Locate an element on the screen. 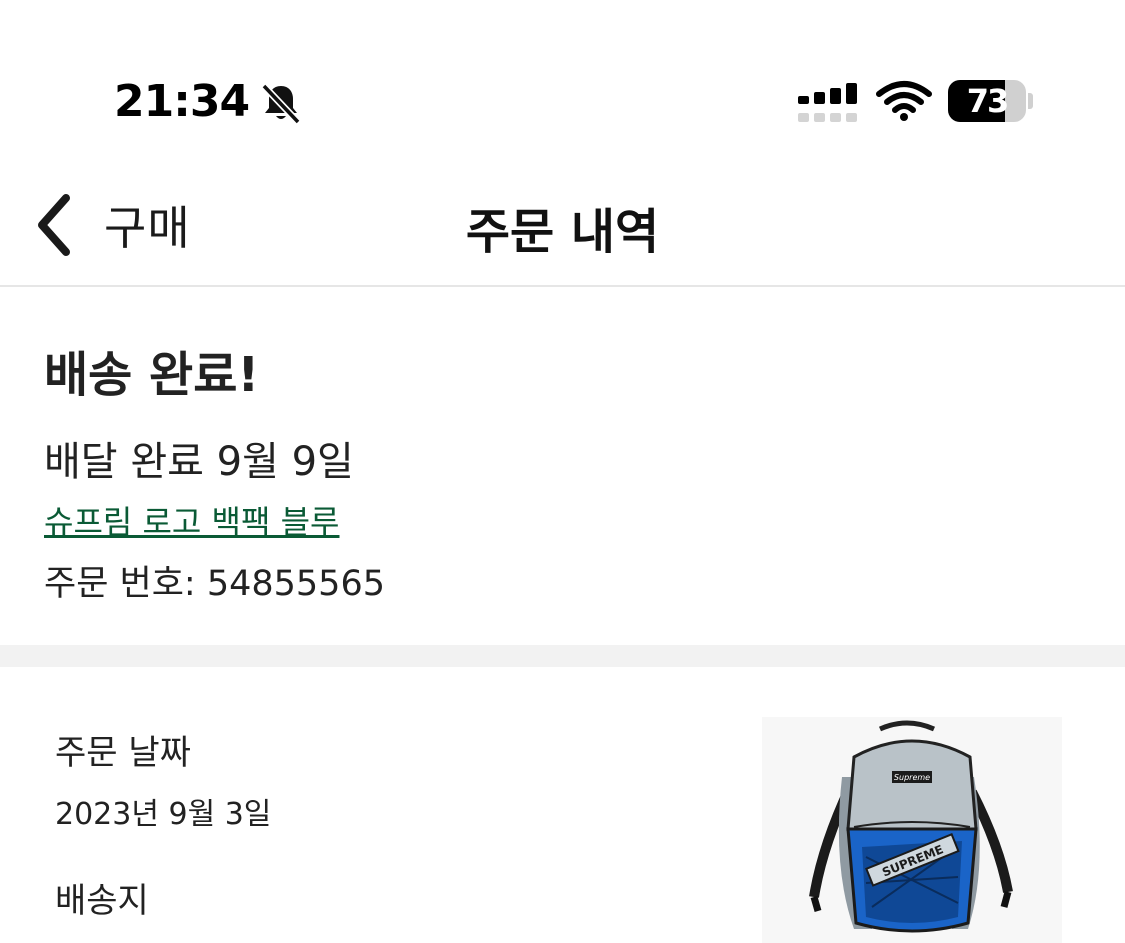 The image size is (1125, 943). battery-icon: 73 is located at coordinates (991, 102).